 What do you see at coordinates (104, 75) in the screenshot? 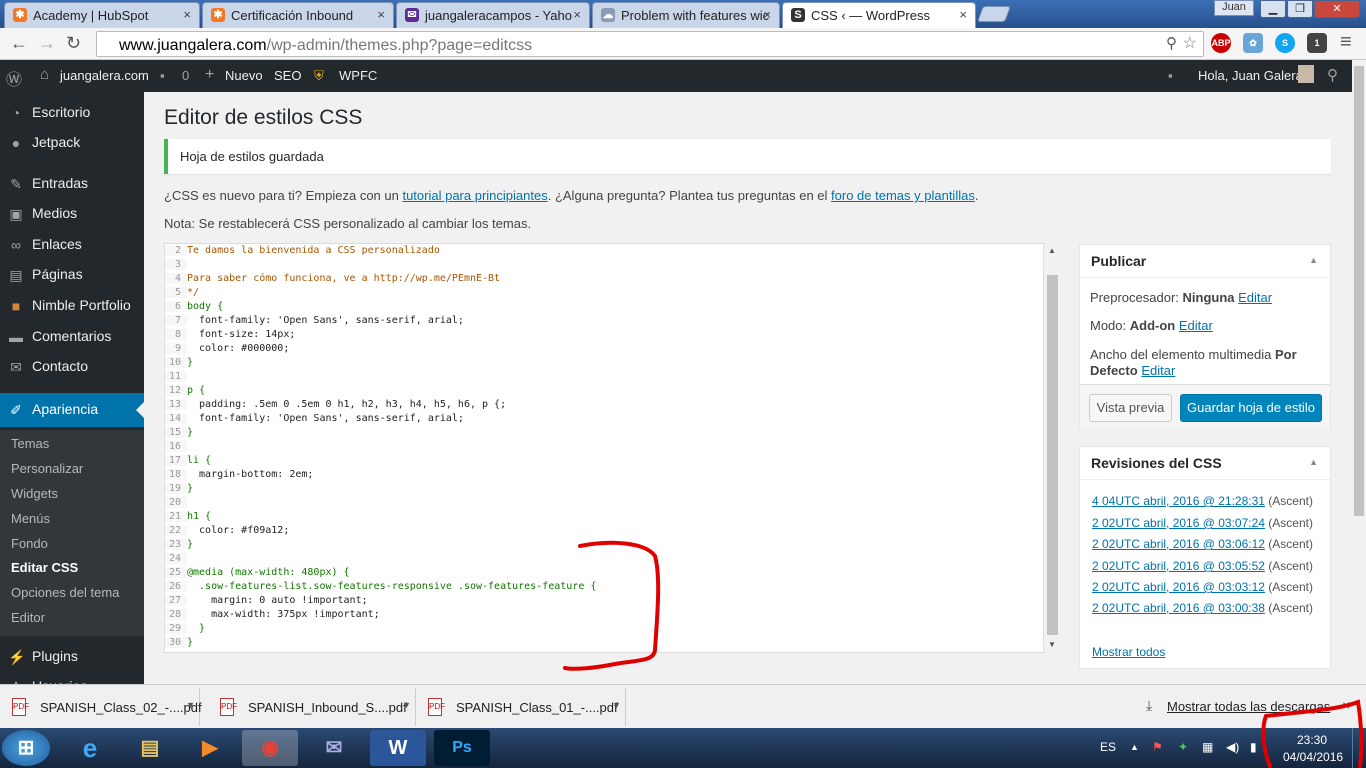
I see `site-name-link: juangalera.com` at bounding box center [104, 75].